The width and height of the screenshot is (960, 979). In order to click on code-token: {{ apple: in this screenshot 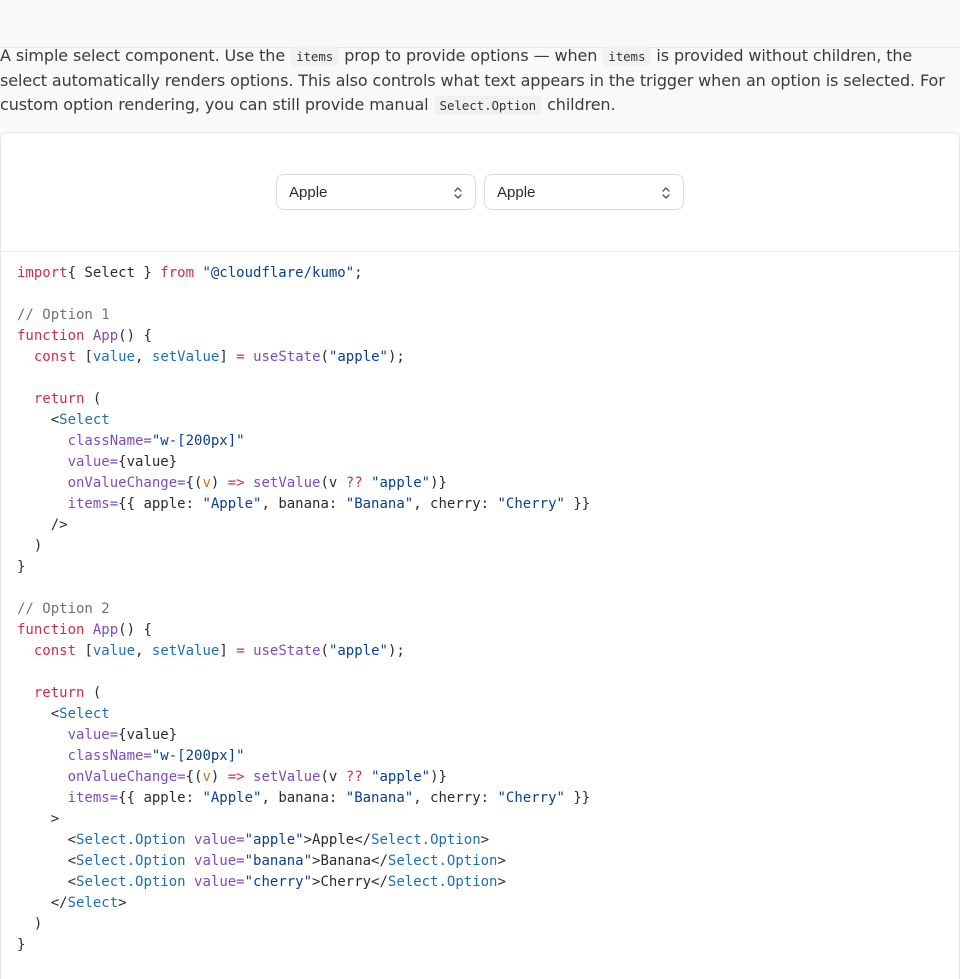, I will do `click(160, 798)`.